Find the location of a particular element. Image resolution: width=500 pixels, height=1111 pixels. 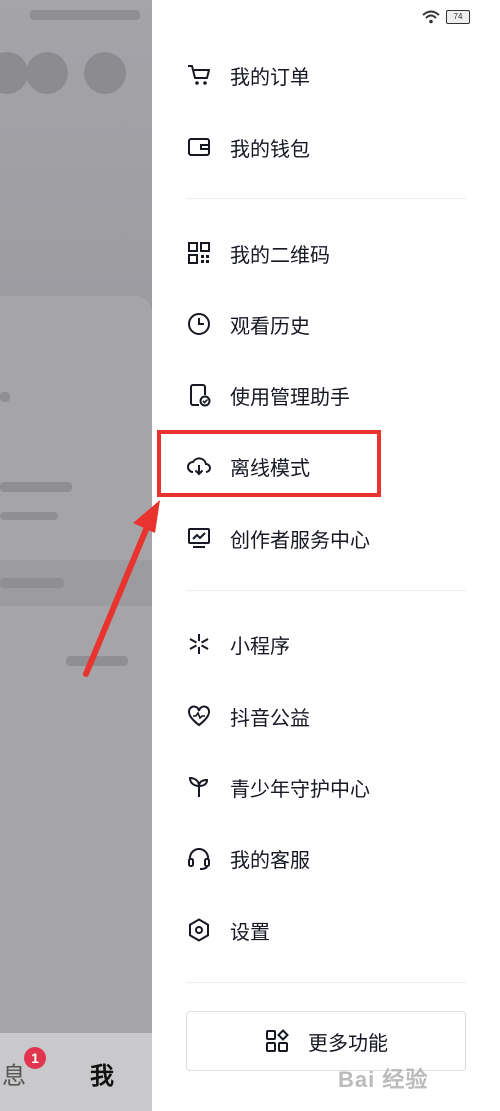

menu-item-label: 创作者服务中心 is located at coordinates (300, 540).